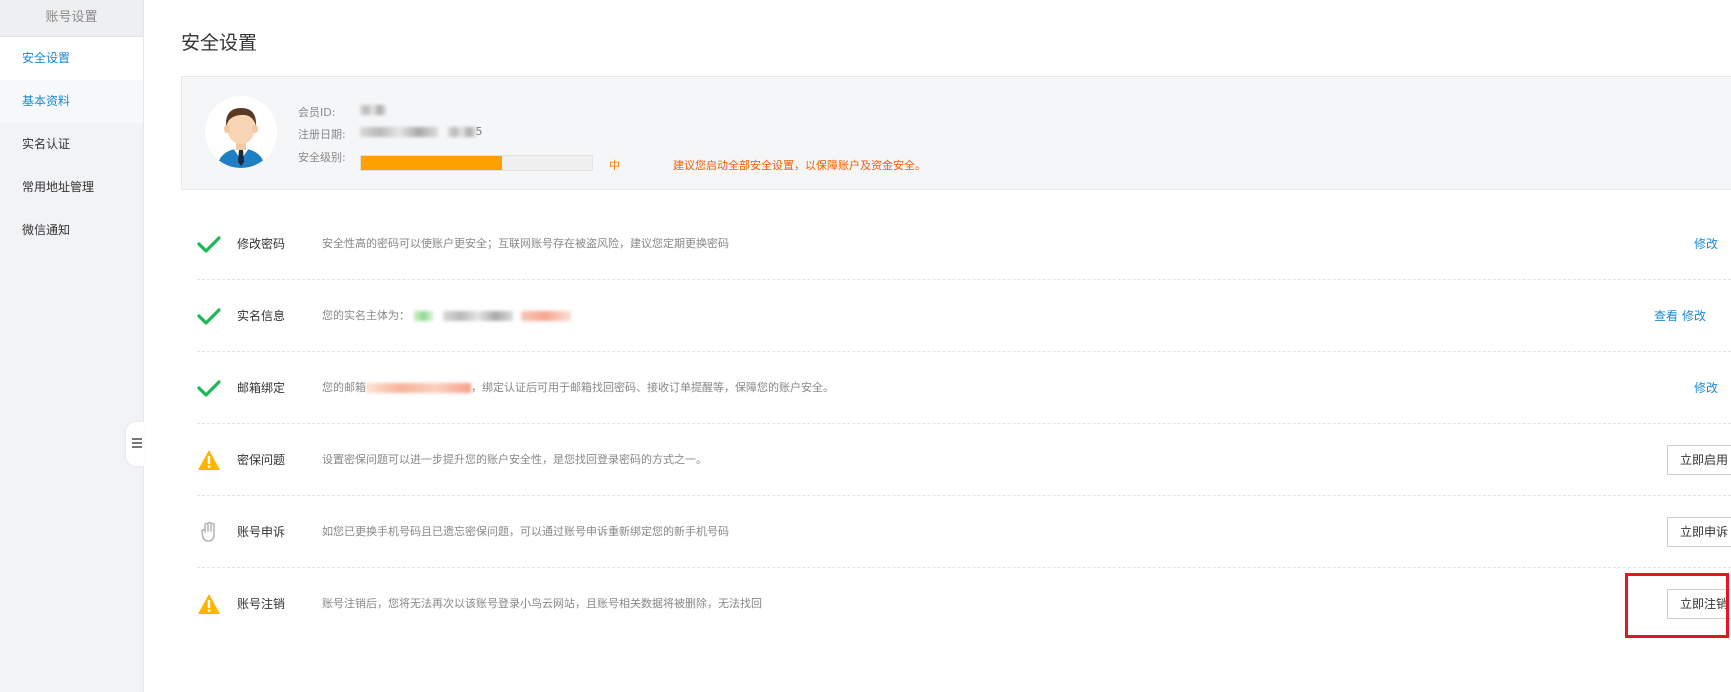 The width and height of the screenshot is (1731, 692). What do you see at coordinates (219, 43) in the screenshot?
I see `page-title: 安全设置` at bounding box center [219, 43].